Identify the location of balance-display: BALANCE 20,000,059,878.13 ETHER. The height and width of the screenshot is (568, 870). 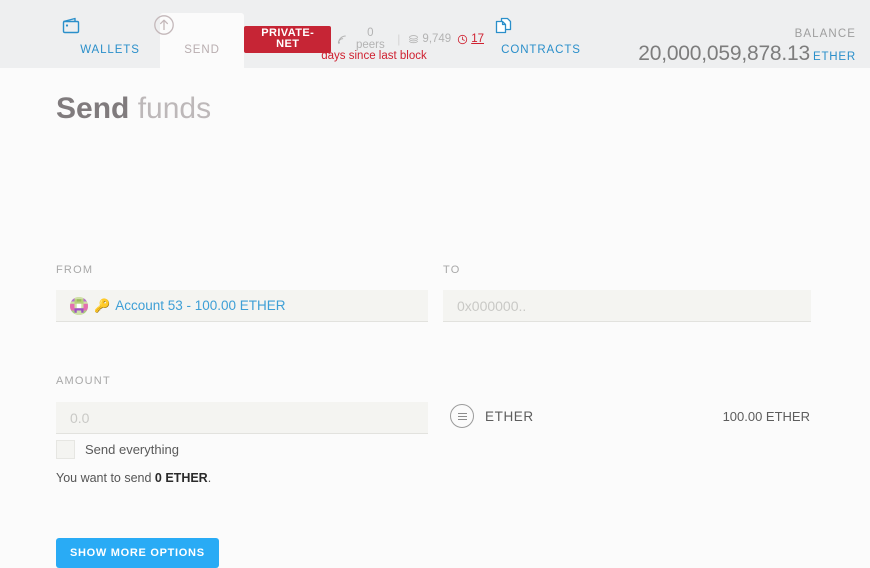
(747, 46).